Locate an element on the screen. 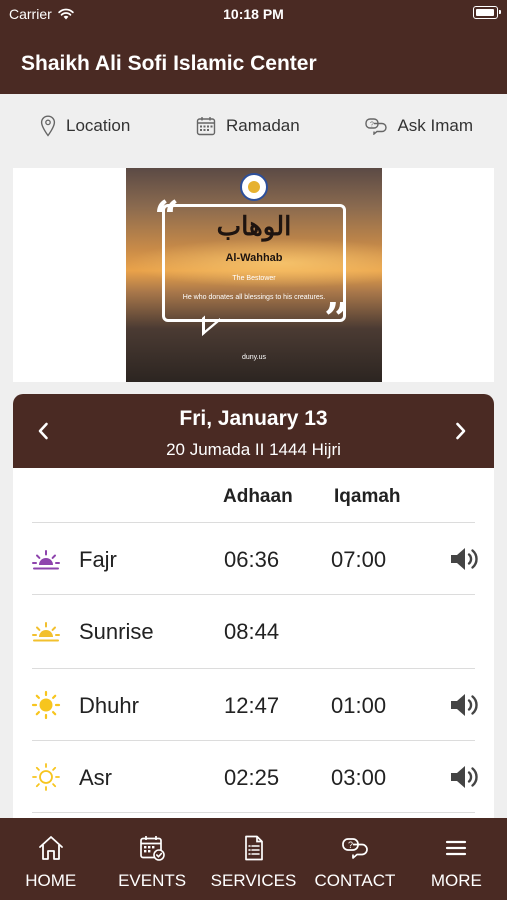 This screenshot has width=507, height=900. adhaan-time: 06:36 is located at coordinates (252, 559).